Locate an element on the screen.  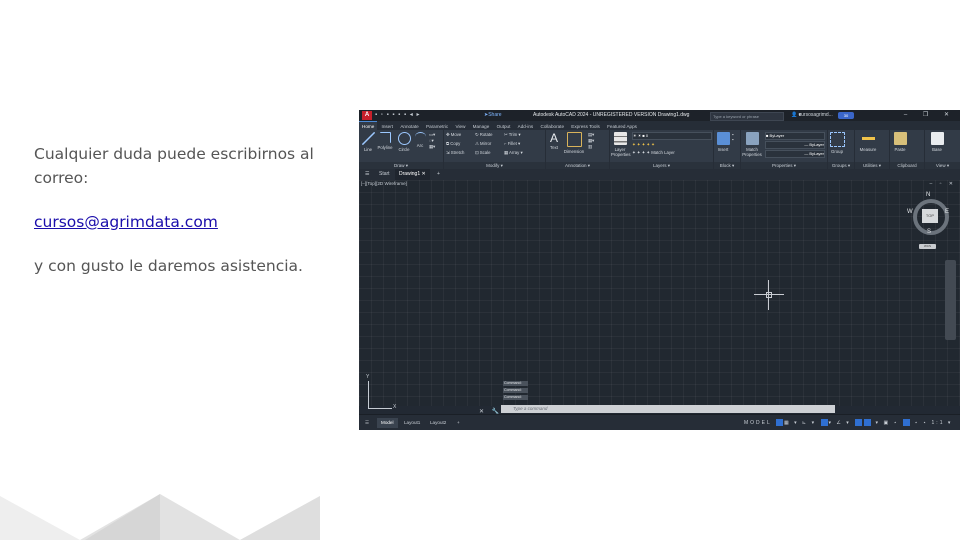
groups-panel: Group Groups ▾ is located at coordinates (841, 149).